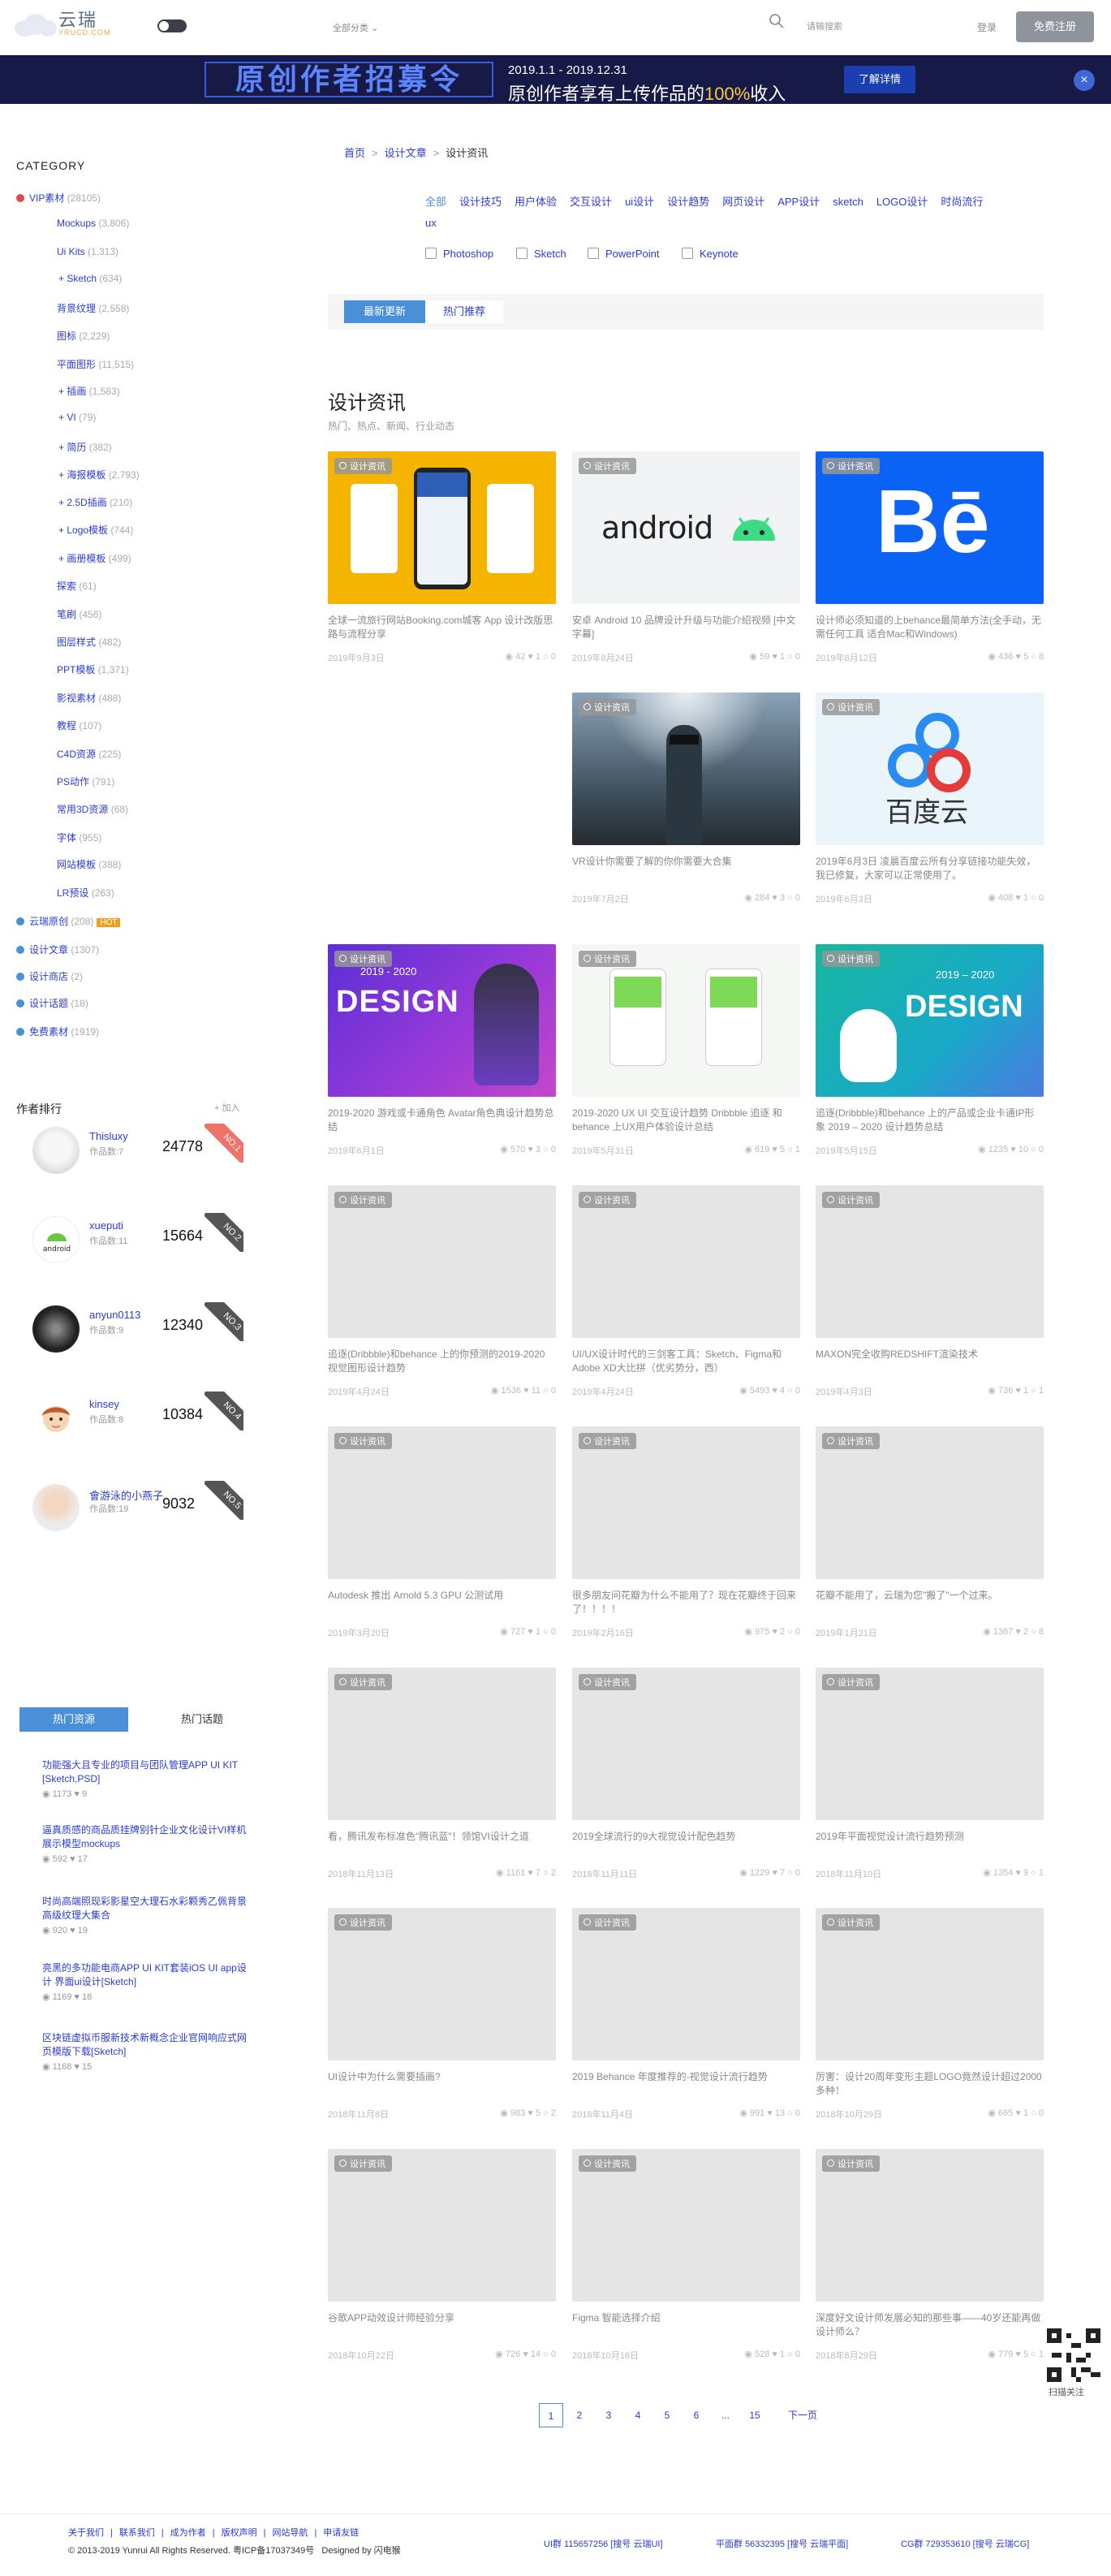 Image resolution: width=1111 pixels, height=2576 pixels. What do you see at coordinates (743, 202) in the screenshot?
I see `tag-7: 网页设计` at bounding box center [743, 202].